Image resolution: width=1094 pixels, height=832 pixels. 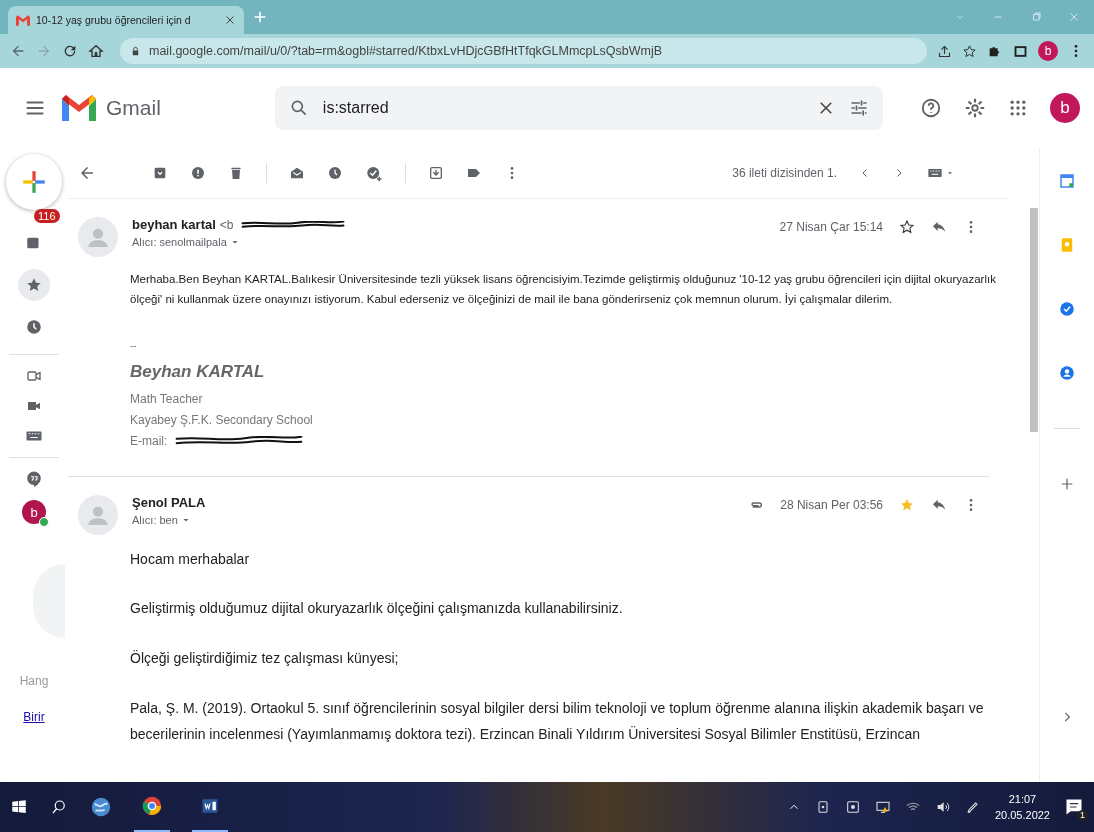 I want to click on monitor-warning-icon, so click(x=882, y=807).